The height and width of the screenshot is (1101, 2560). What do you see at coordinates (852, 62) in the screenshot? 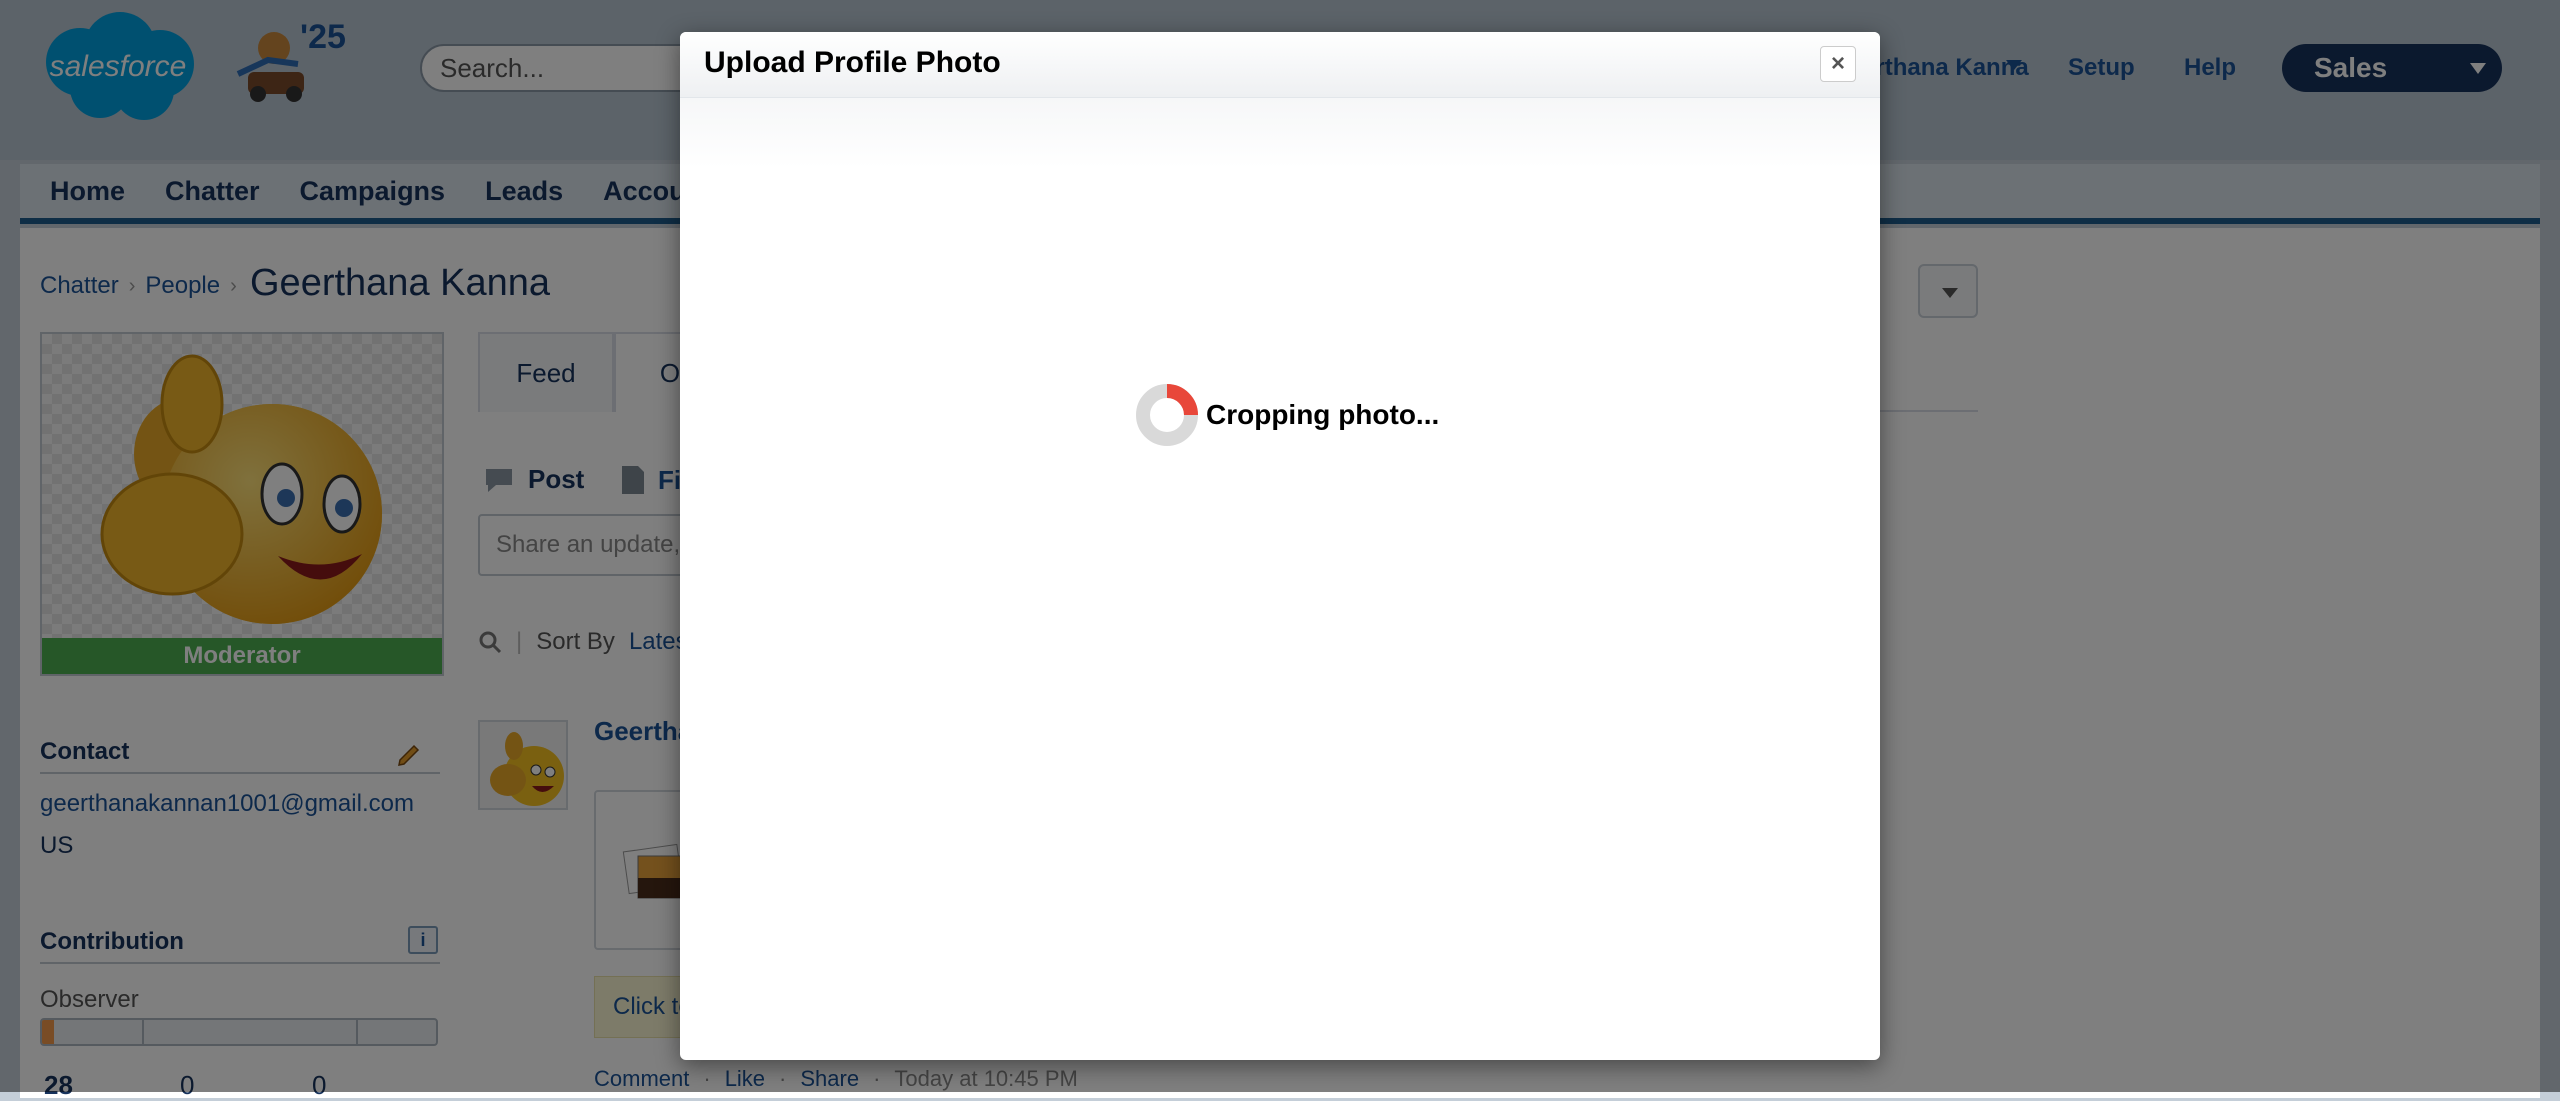
I see `dialog-title: Upload Profile Photo` at bounding box center [852, 62].